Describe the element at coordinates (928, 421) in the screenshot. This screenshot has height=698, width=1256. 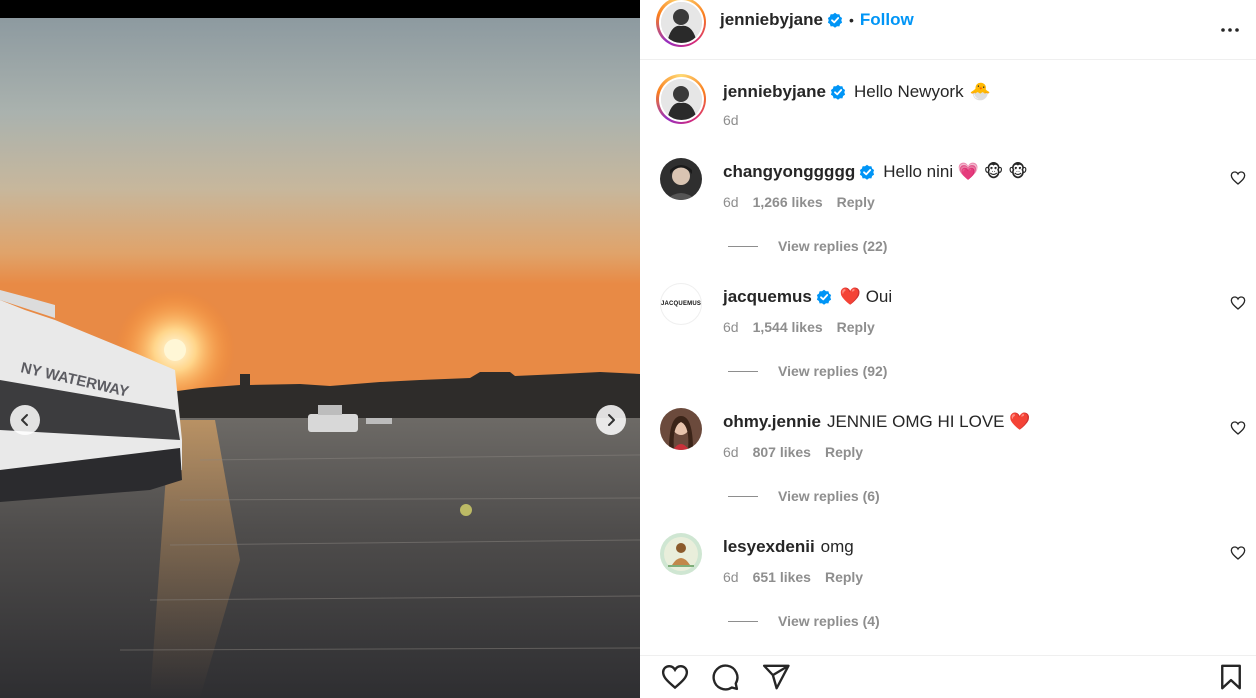
I see `comment-text: JENNIE OMG HI LOVE ❤️` at that location.